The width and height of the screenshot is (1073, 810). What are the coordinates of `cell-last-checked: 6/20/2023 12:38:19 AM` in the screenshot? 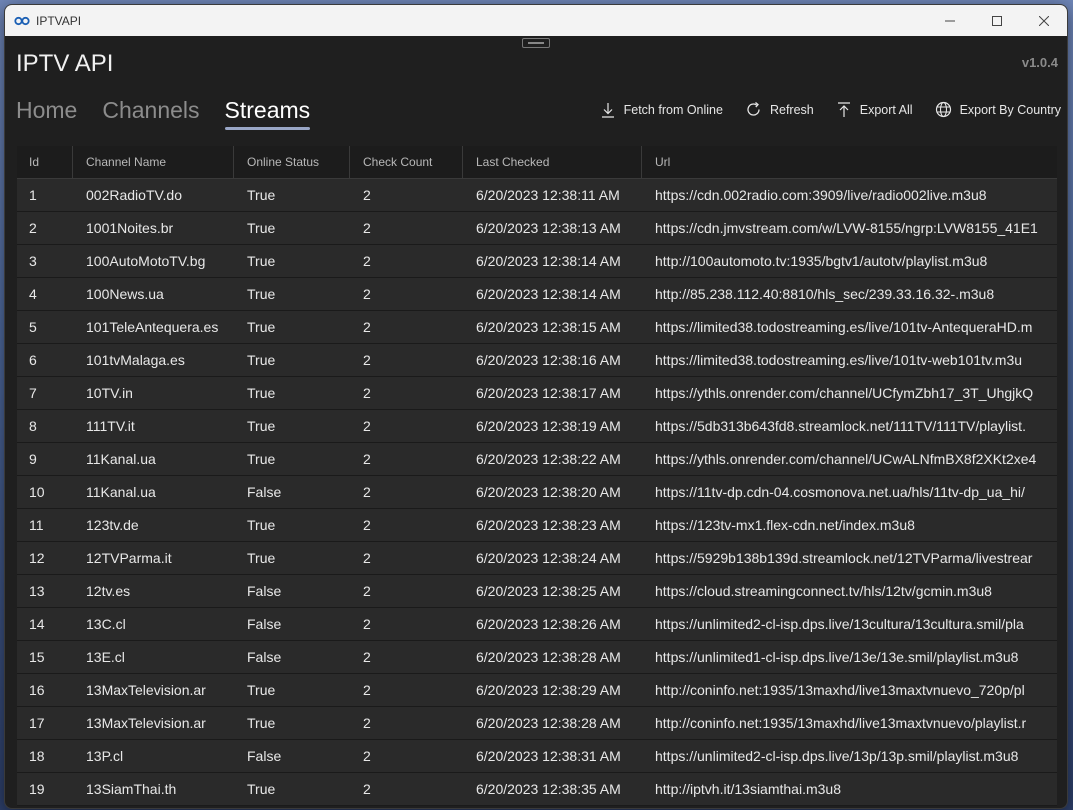 It's located at (548, 426).